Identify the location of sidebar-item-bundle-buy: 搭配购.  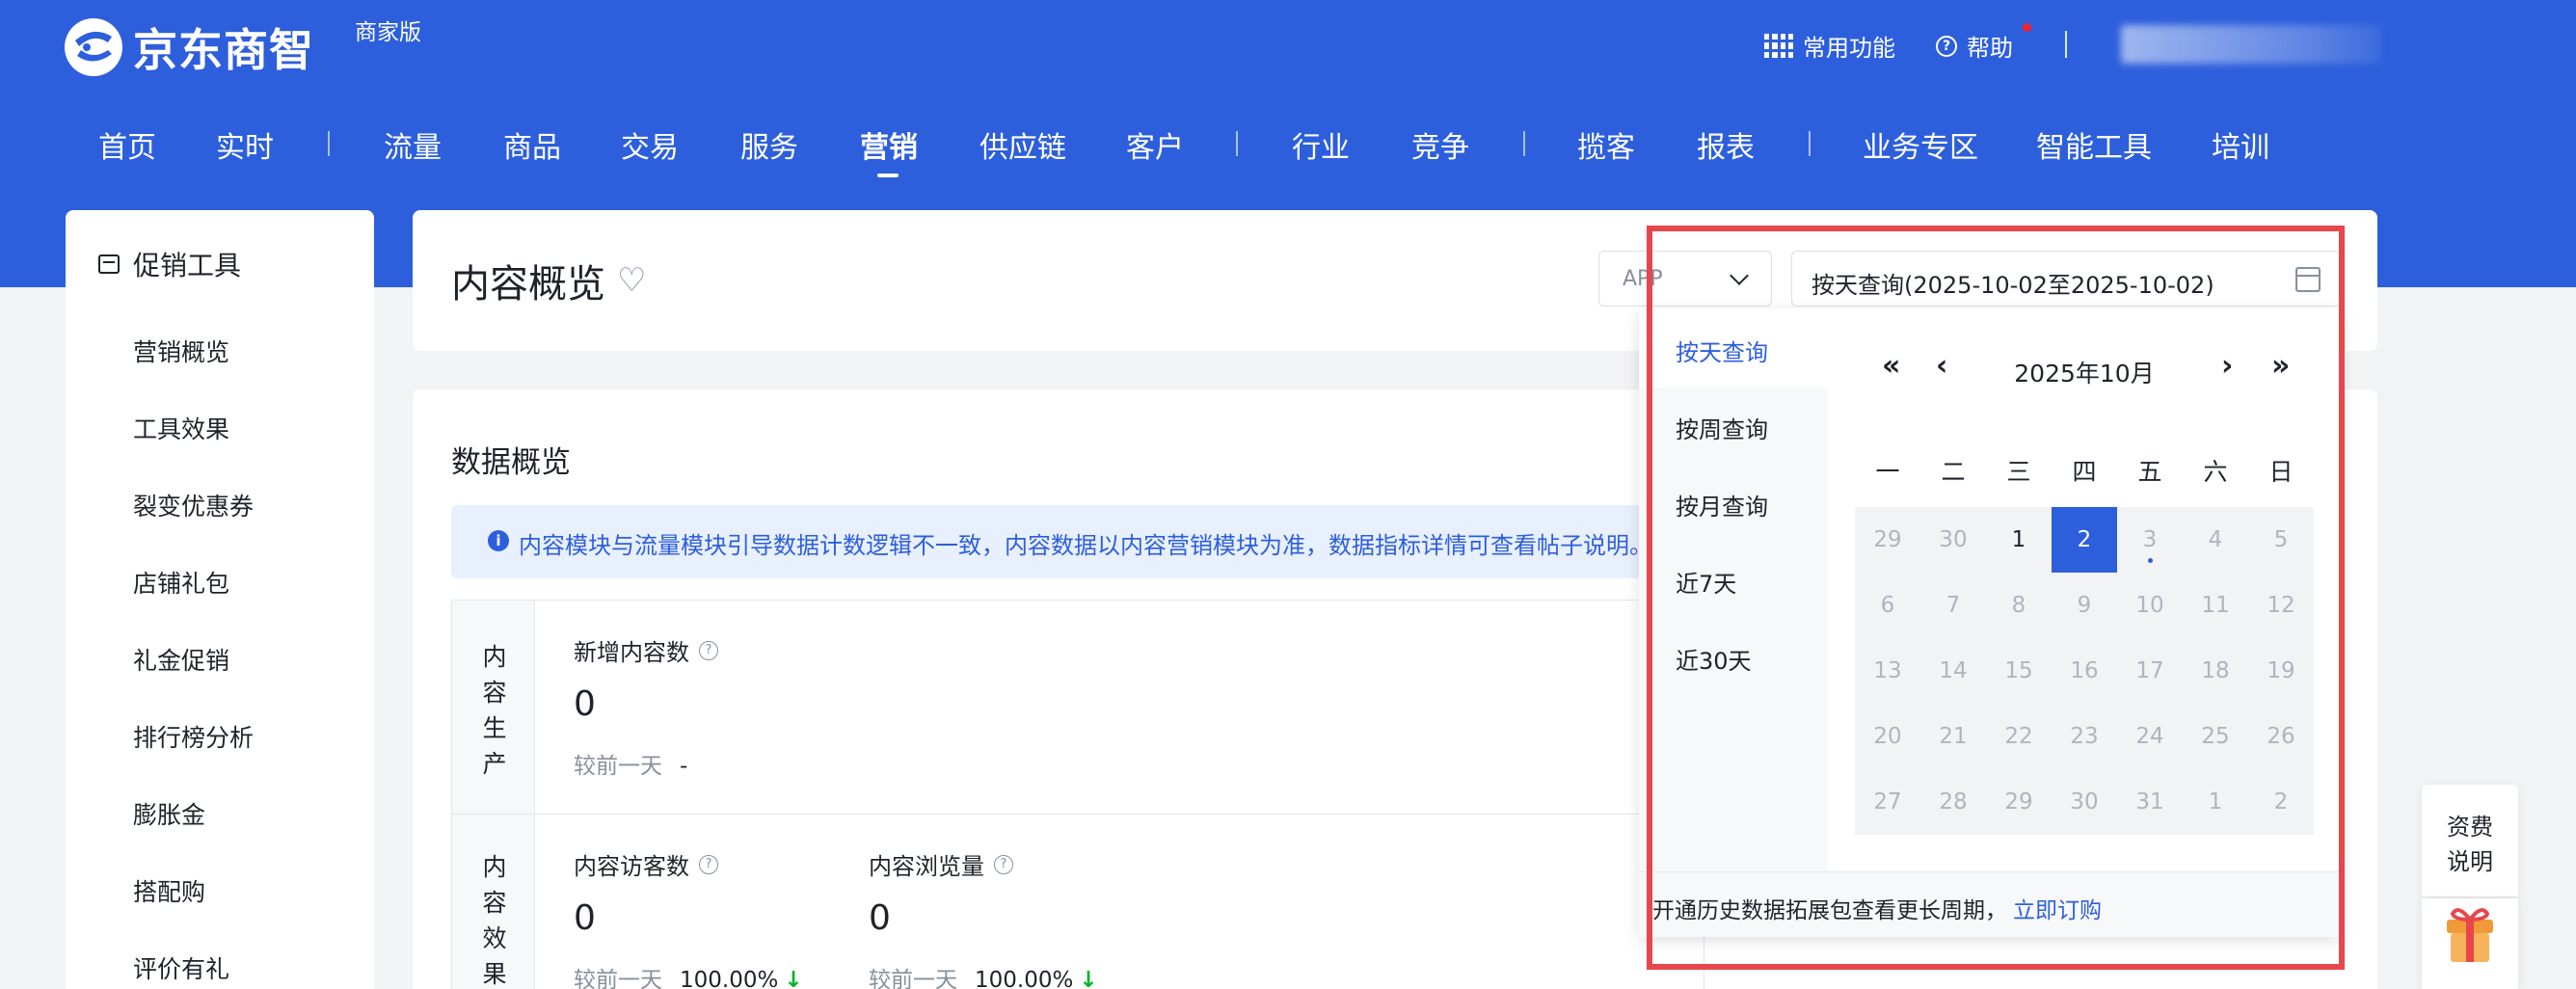
(169, 890).